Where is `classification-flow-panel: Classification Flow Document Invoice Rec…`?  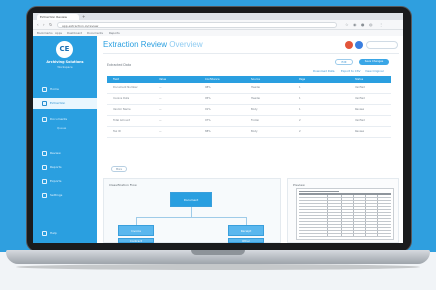 classification-flow-panel: Classification Flow Document Invoice Rec… is located at coordinates (192, 210).